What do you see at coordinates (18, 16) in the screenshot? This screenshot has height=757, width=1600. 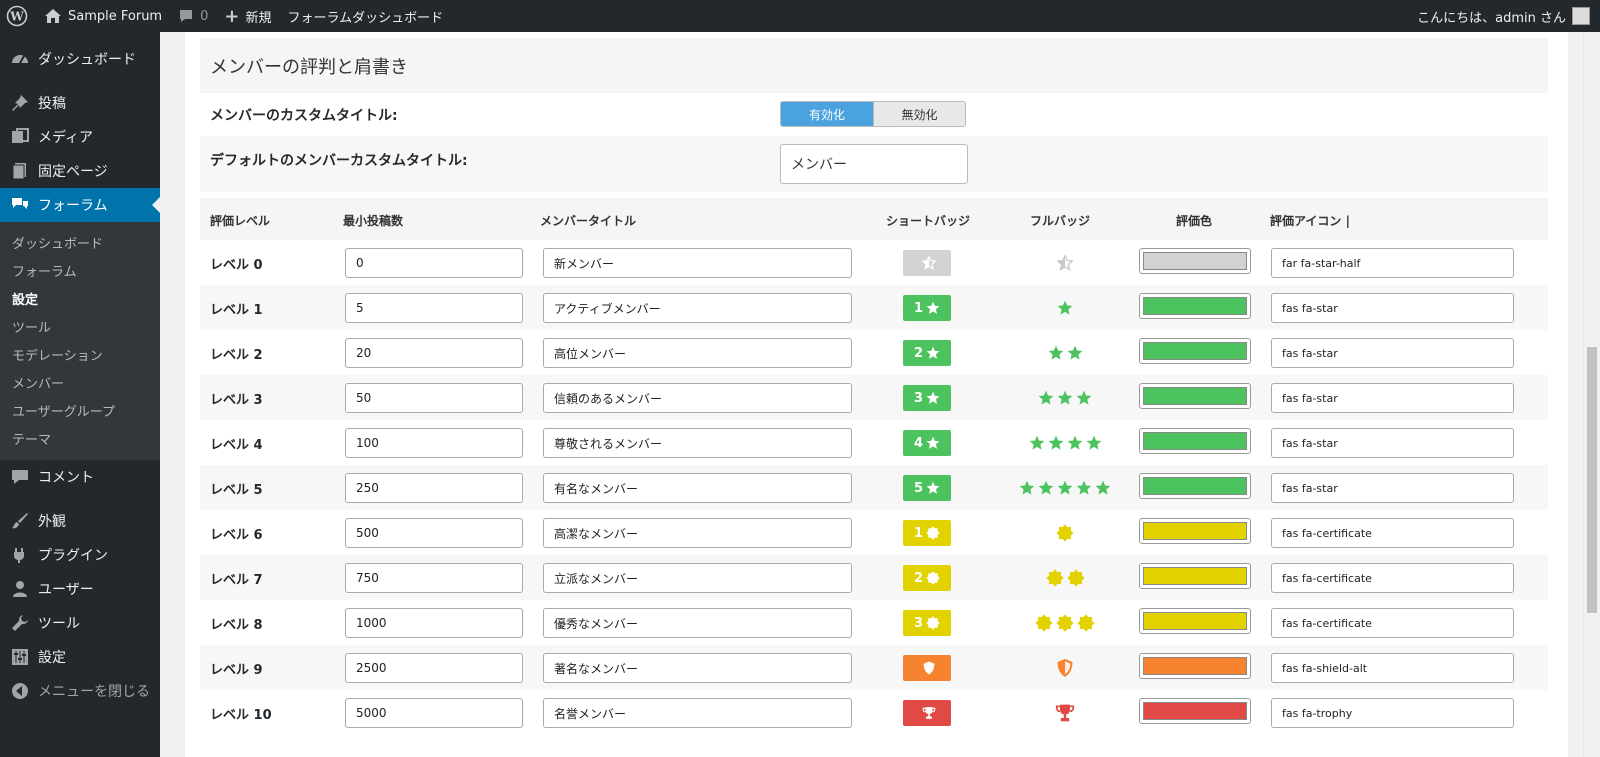 I see `wordpress-logo-icon: W` at bounding box center [18, 16].